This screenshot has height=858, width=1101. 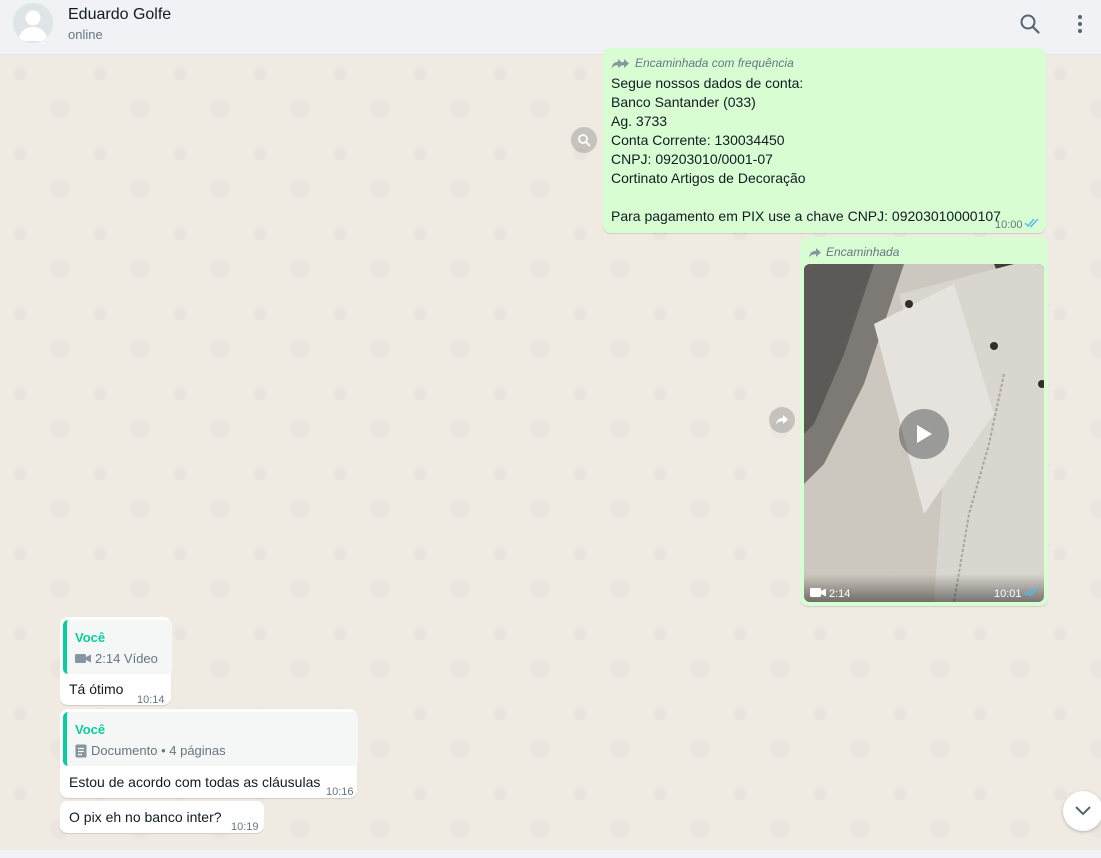 I want to click on message-time: 10:01, so click(x=1008, y=594).